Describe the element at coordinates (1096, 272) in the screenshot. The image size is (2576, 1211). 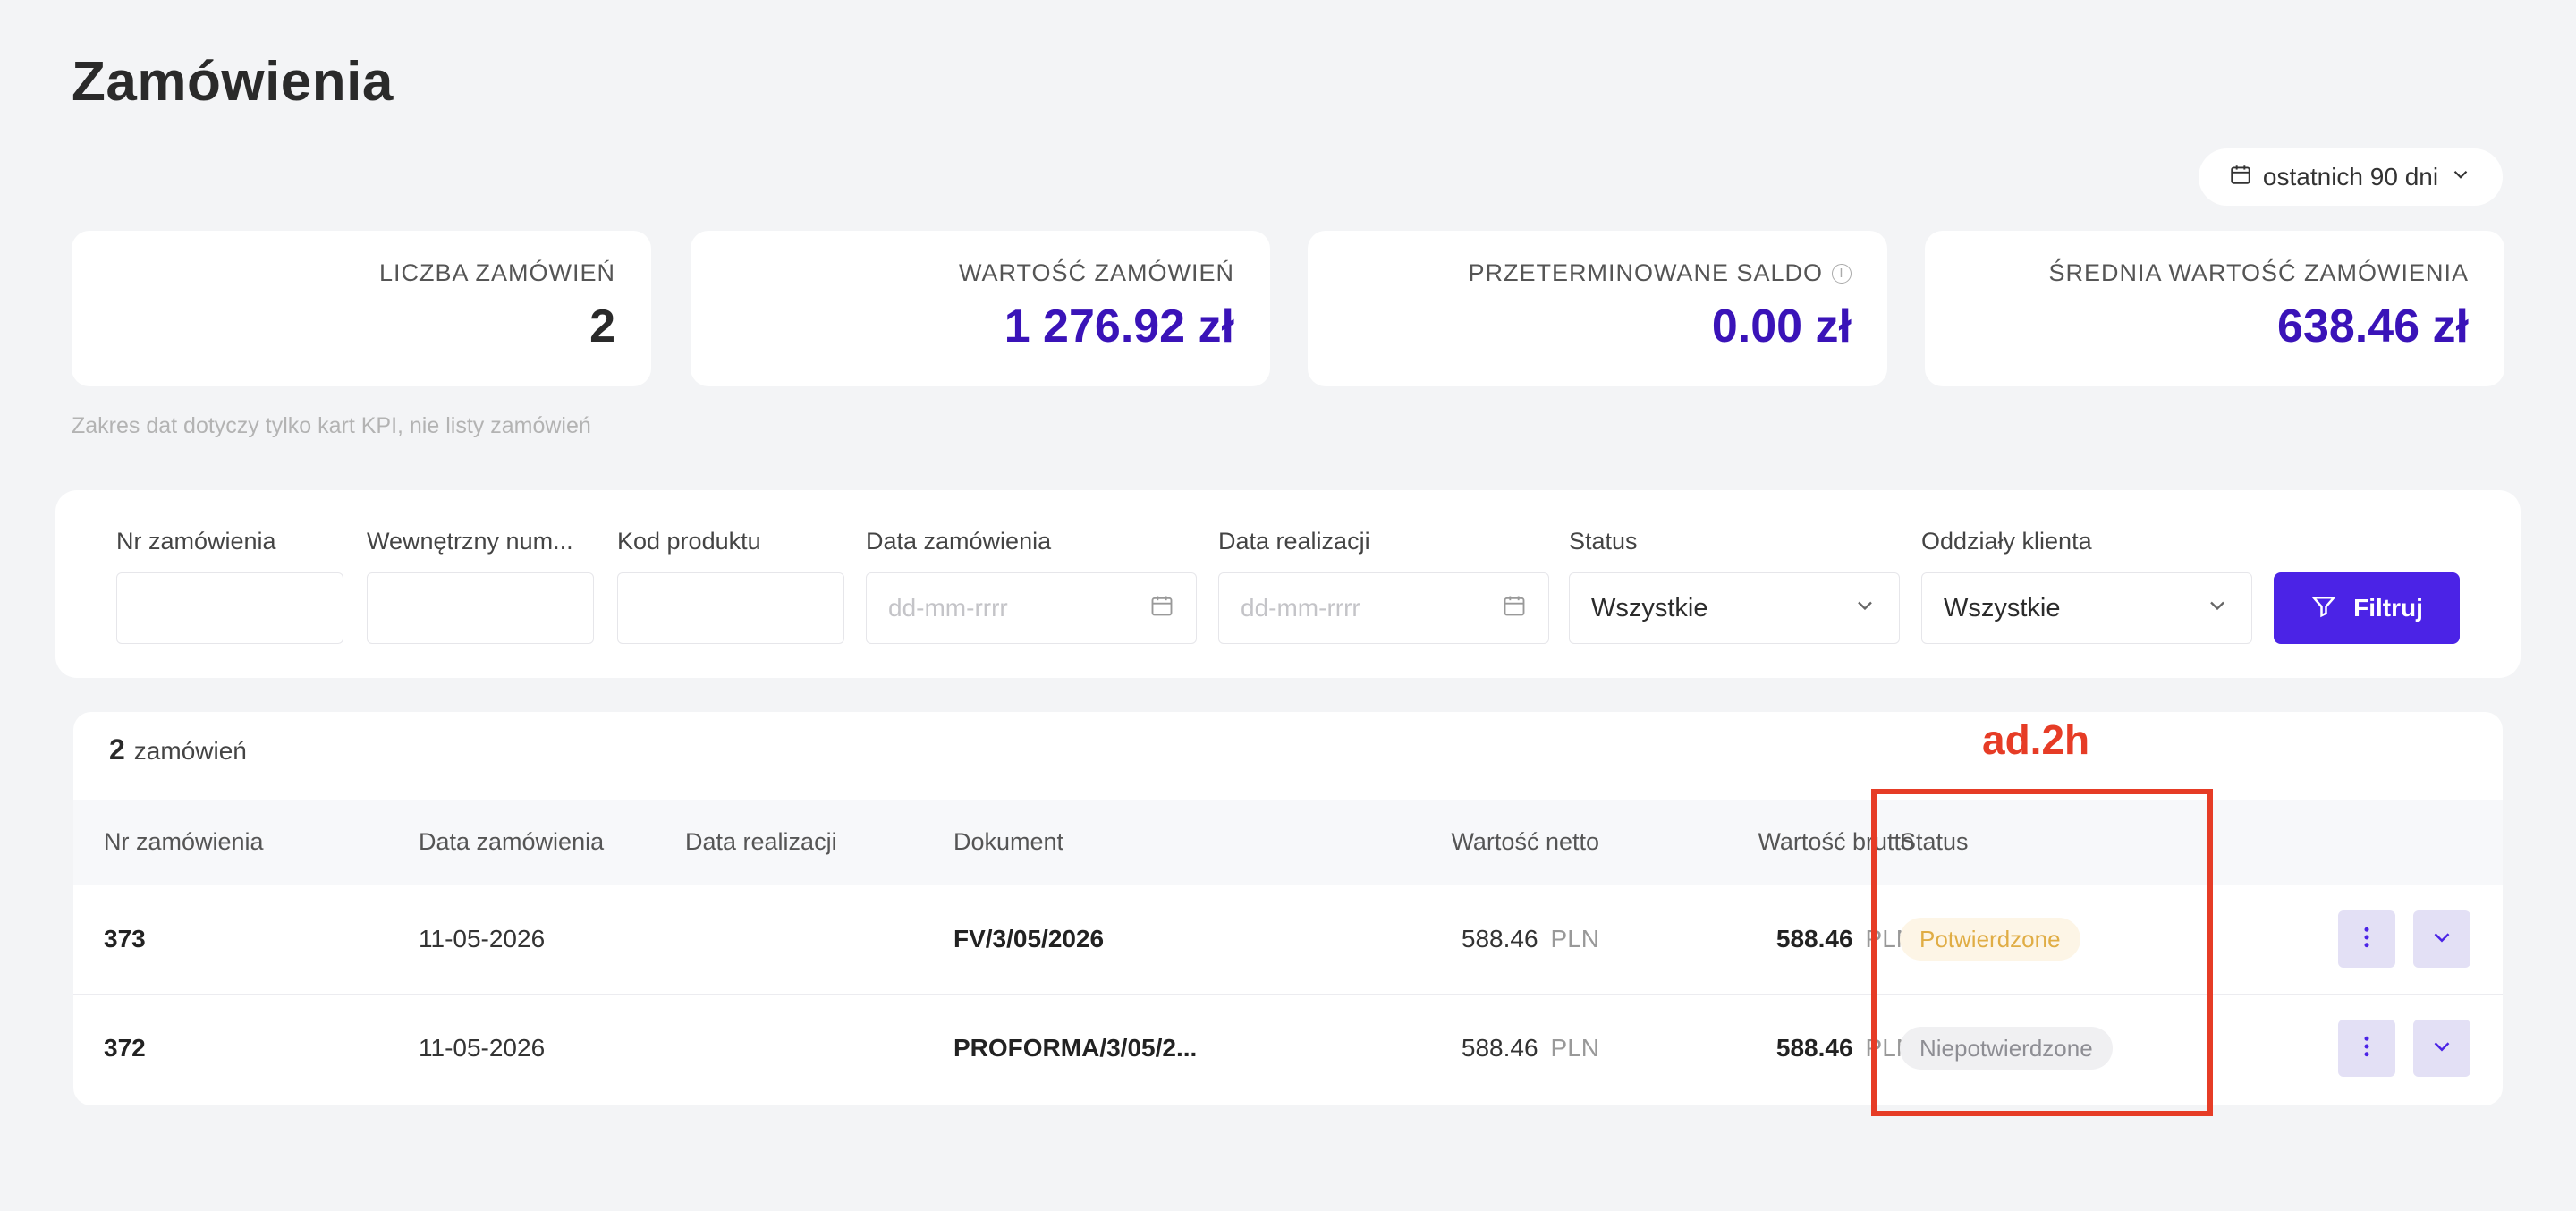
I see `kpi-label: WARTOŚĆ ZAMÓWIEŃ` at that location.